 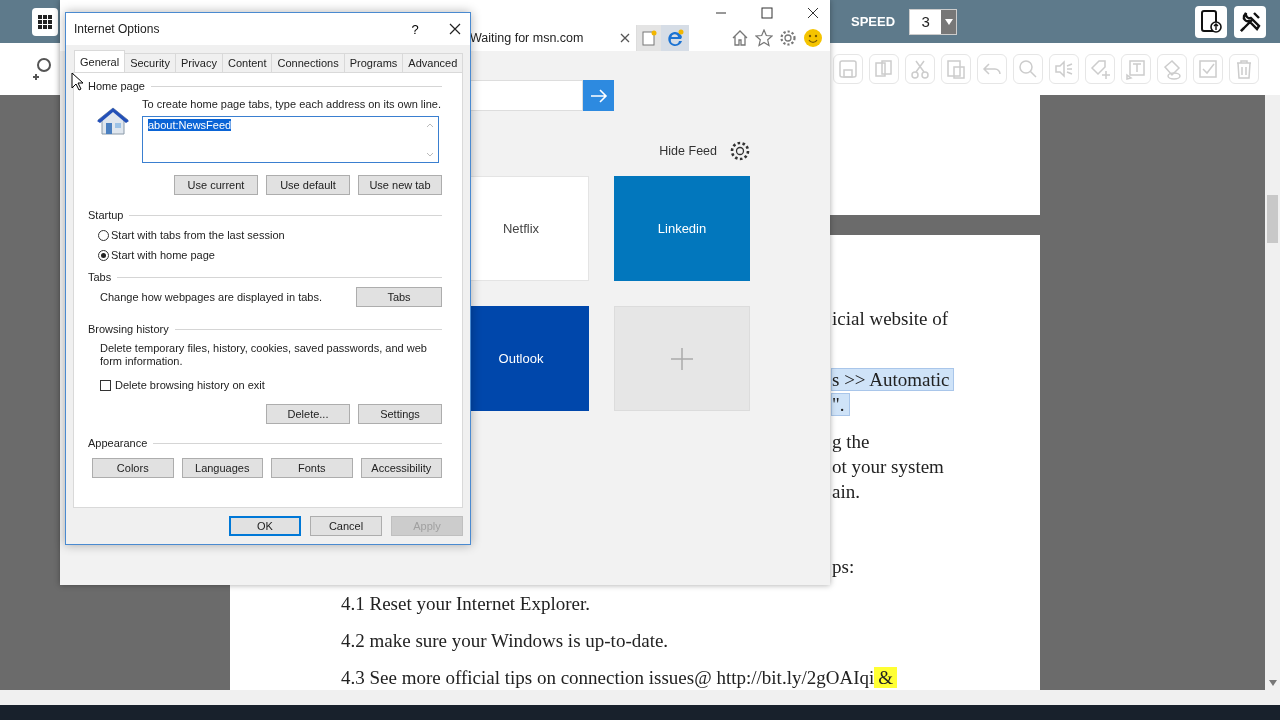 I want to click on house-icon, so click(x=113, y=121).